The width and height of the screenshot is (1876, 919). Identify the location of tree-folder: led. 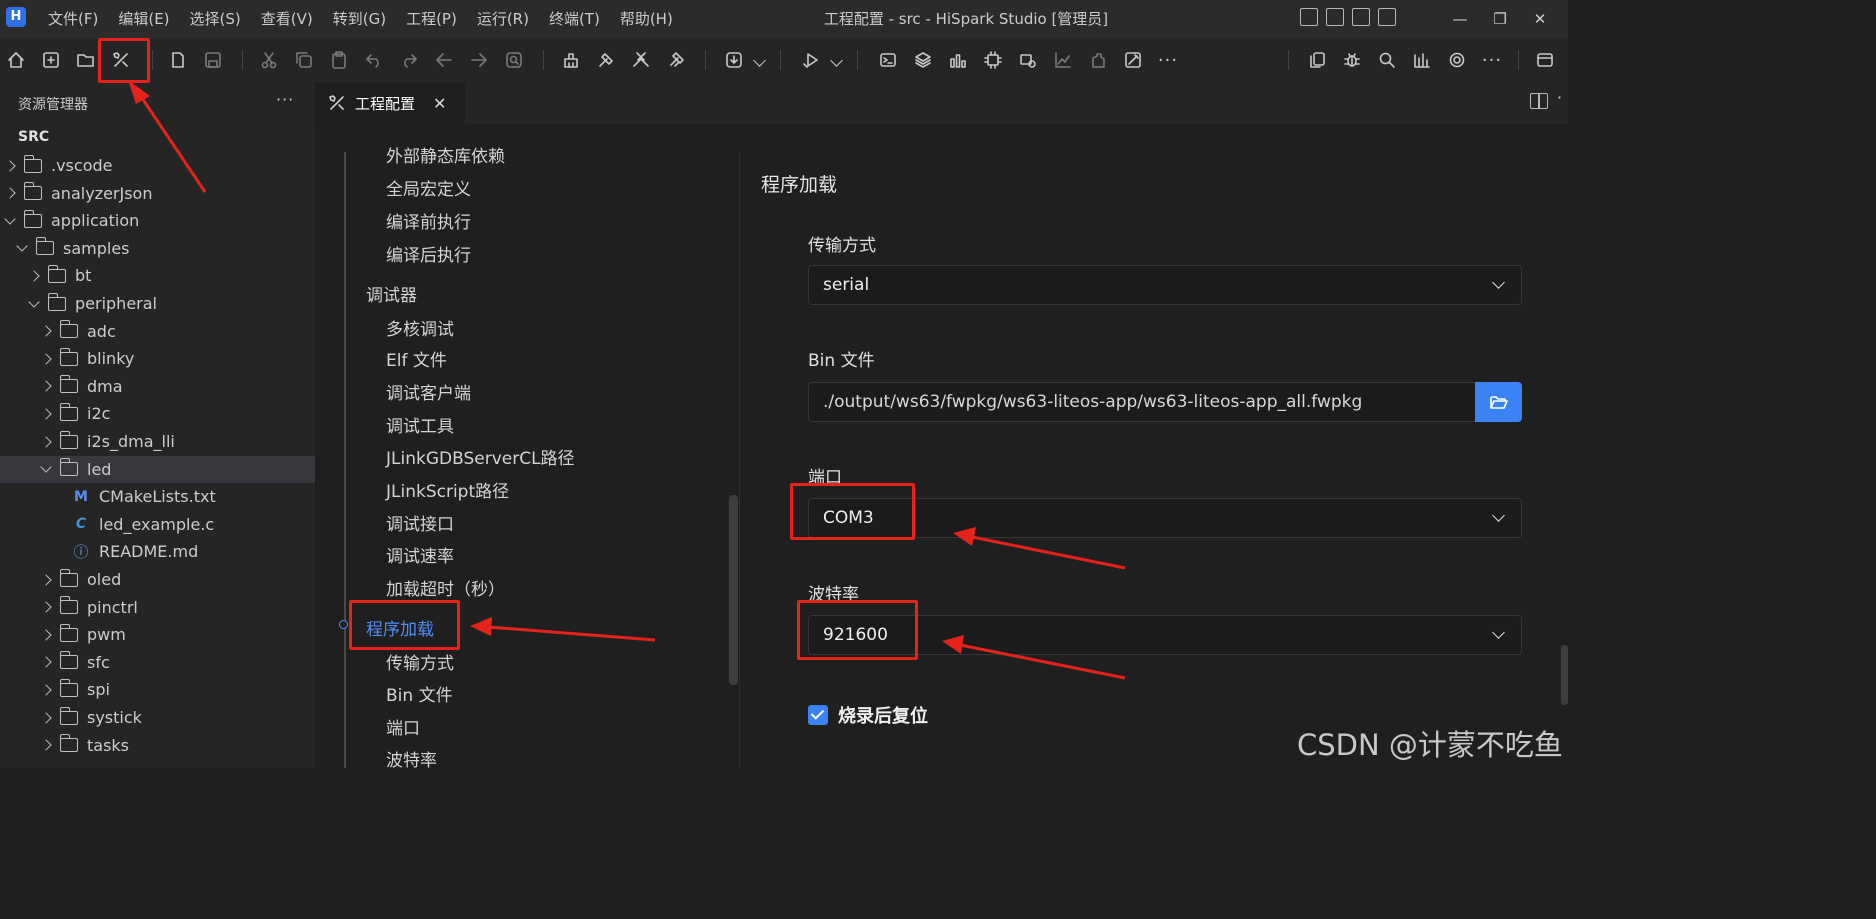
(157, 469).